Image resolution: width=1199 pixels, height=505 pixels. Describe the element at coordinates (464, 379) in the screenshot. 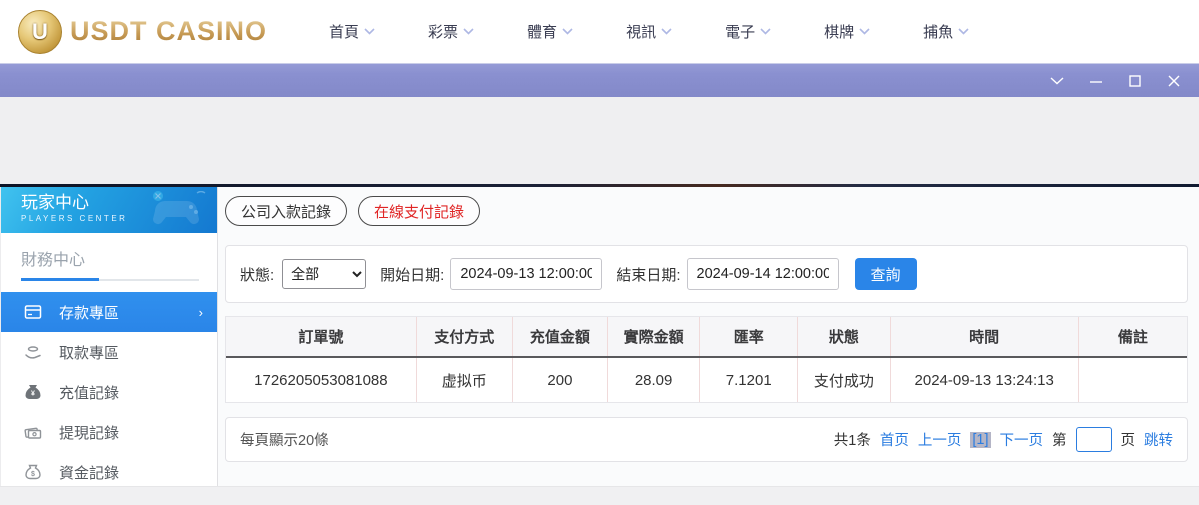

I see `cell-payment-method: 虚拟币` at that location.